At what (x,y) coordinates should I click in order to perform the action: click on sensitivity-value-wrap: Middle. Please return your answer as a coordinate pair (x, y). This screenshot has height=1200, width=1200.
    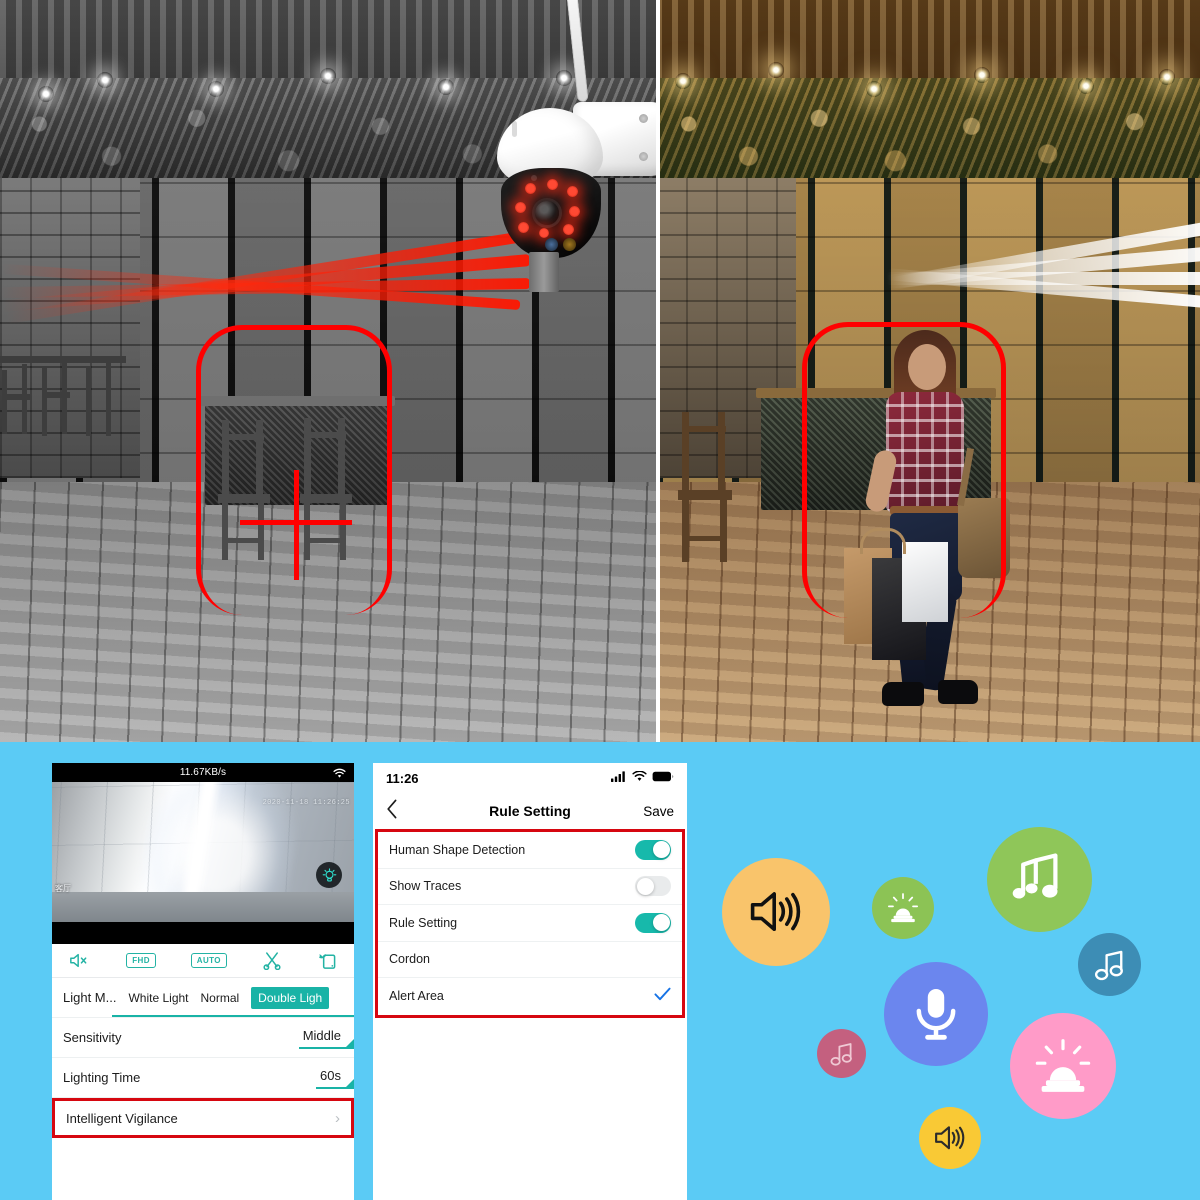
    Looking at the image, I should click on (326, 1038).